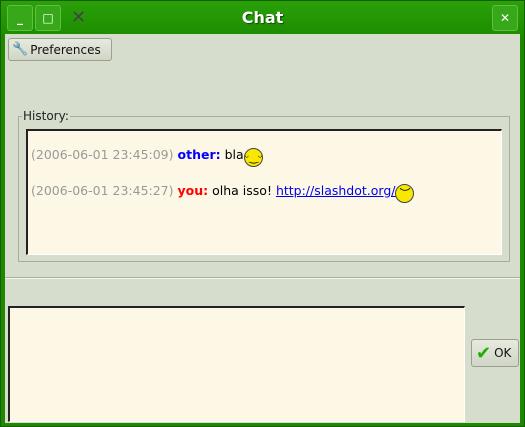 The height and width of the screenshot is (427, 525). I want to click on preferences-button: 🔧 Preferences, so click(60, 49).